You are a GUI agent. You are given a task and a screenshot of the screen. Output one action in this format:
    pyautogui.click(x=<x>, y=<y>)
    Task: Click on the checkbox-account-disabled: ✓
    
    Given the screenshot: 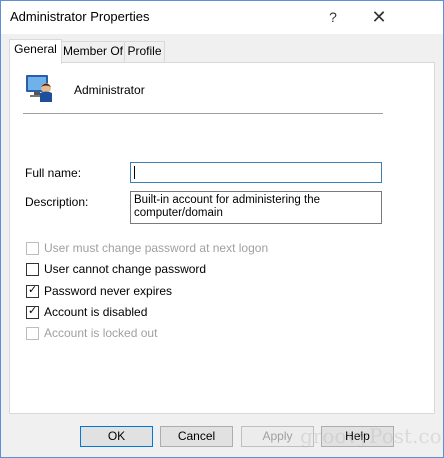 What is the action you would take?
    pyautogui.click(x=32, y=312)
    